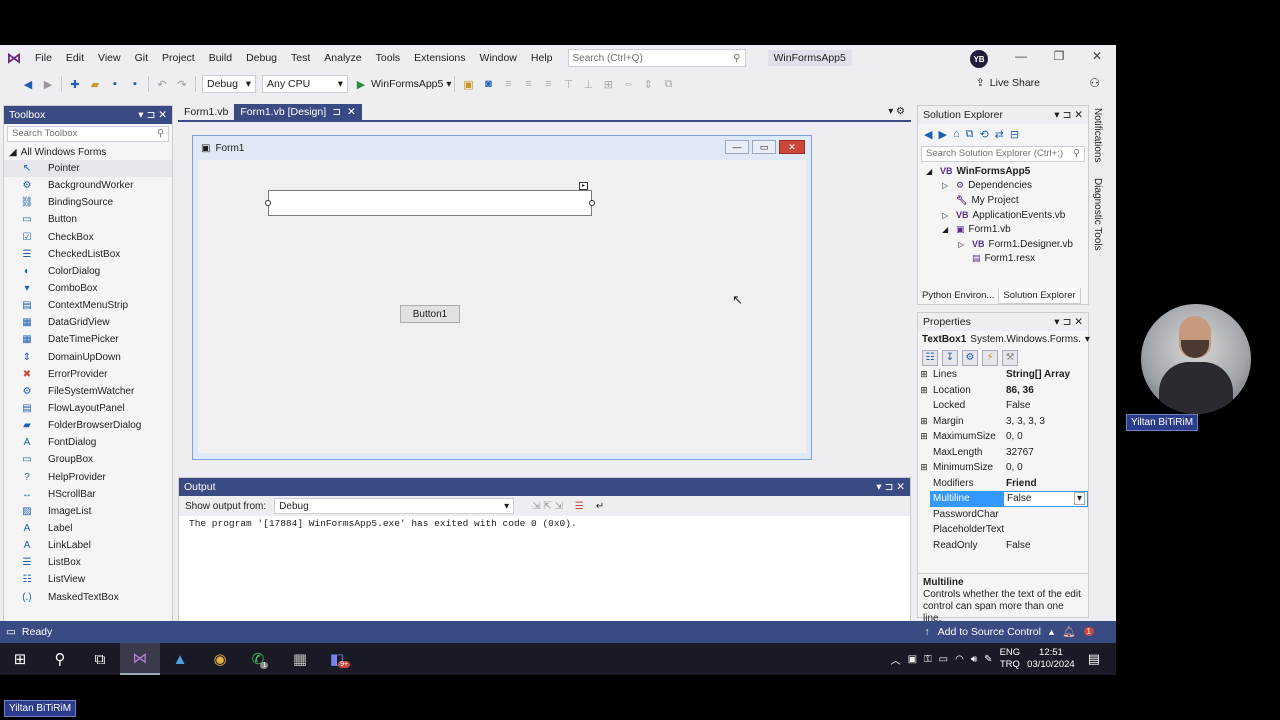 This screenshot has width=1280, height=720. What do you see at coordinates (999, 134) in the screenshot?
I see `sync-icon: ⇄` at bounding box center [999, 134].